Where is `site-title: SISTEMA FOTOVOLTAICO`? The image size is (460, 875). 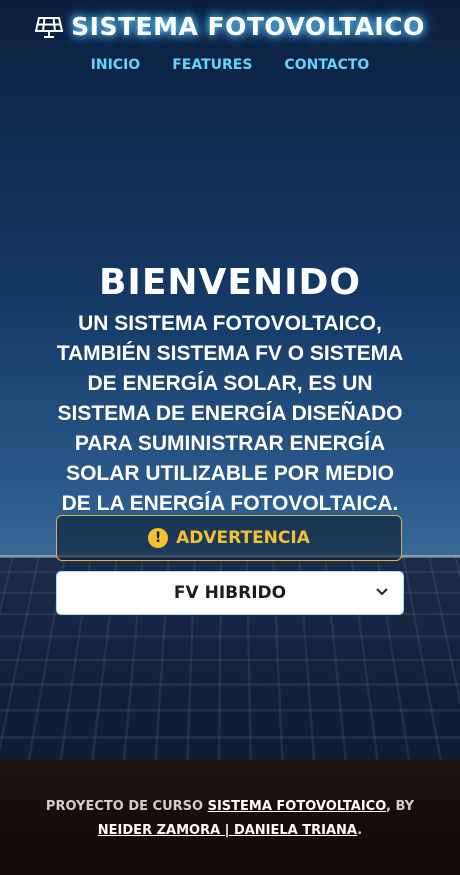 site-title: SISTEMA FOTOVOLTAICO is located at coordinates (248, 26).